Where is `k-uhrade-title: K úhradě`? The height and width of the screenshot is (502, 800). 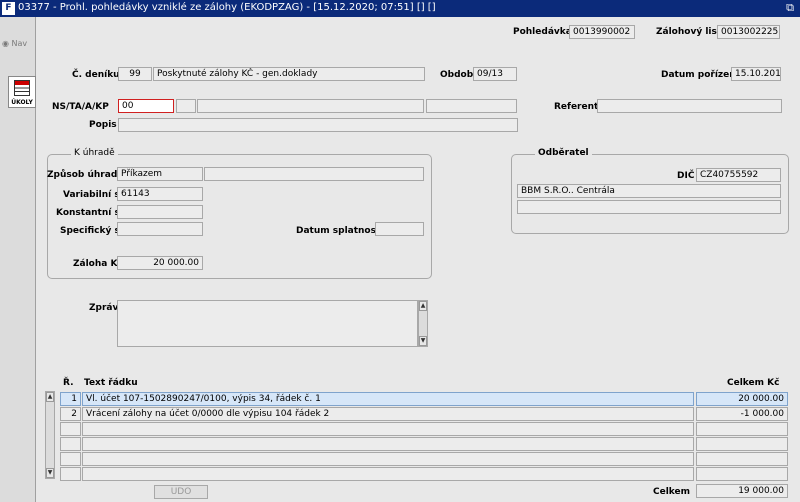
k-uhrade-title: K úhradě is located at coordinates (94, 153).